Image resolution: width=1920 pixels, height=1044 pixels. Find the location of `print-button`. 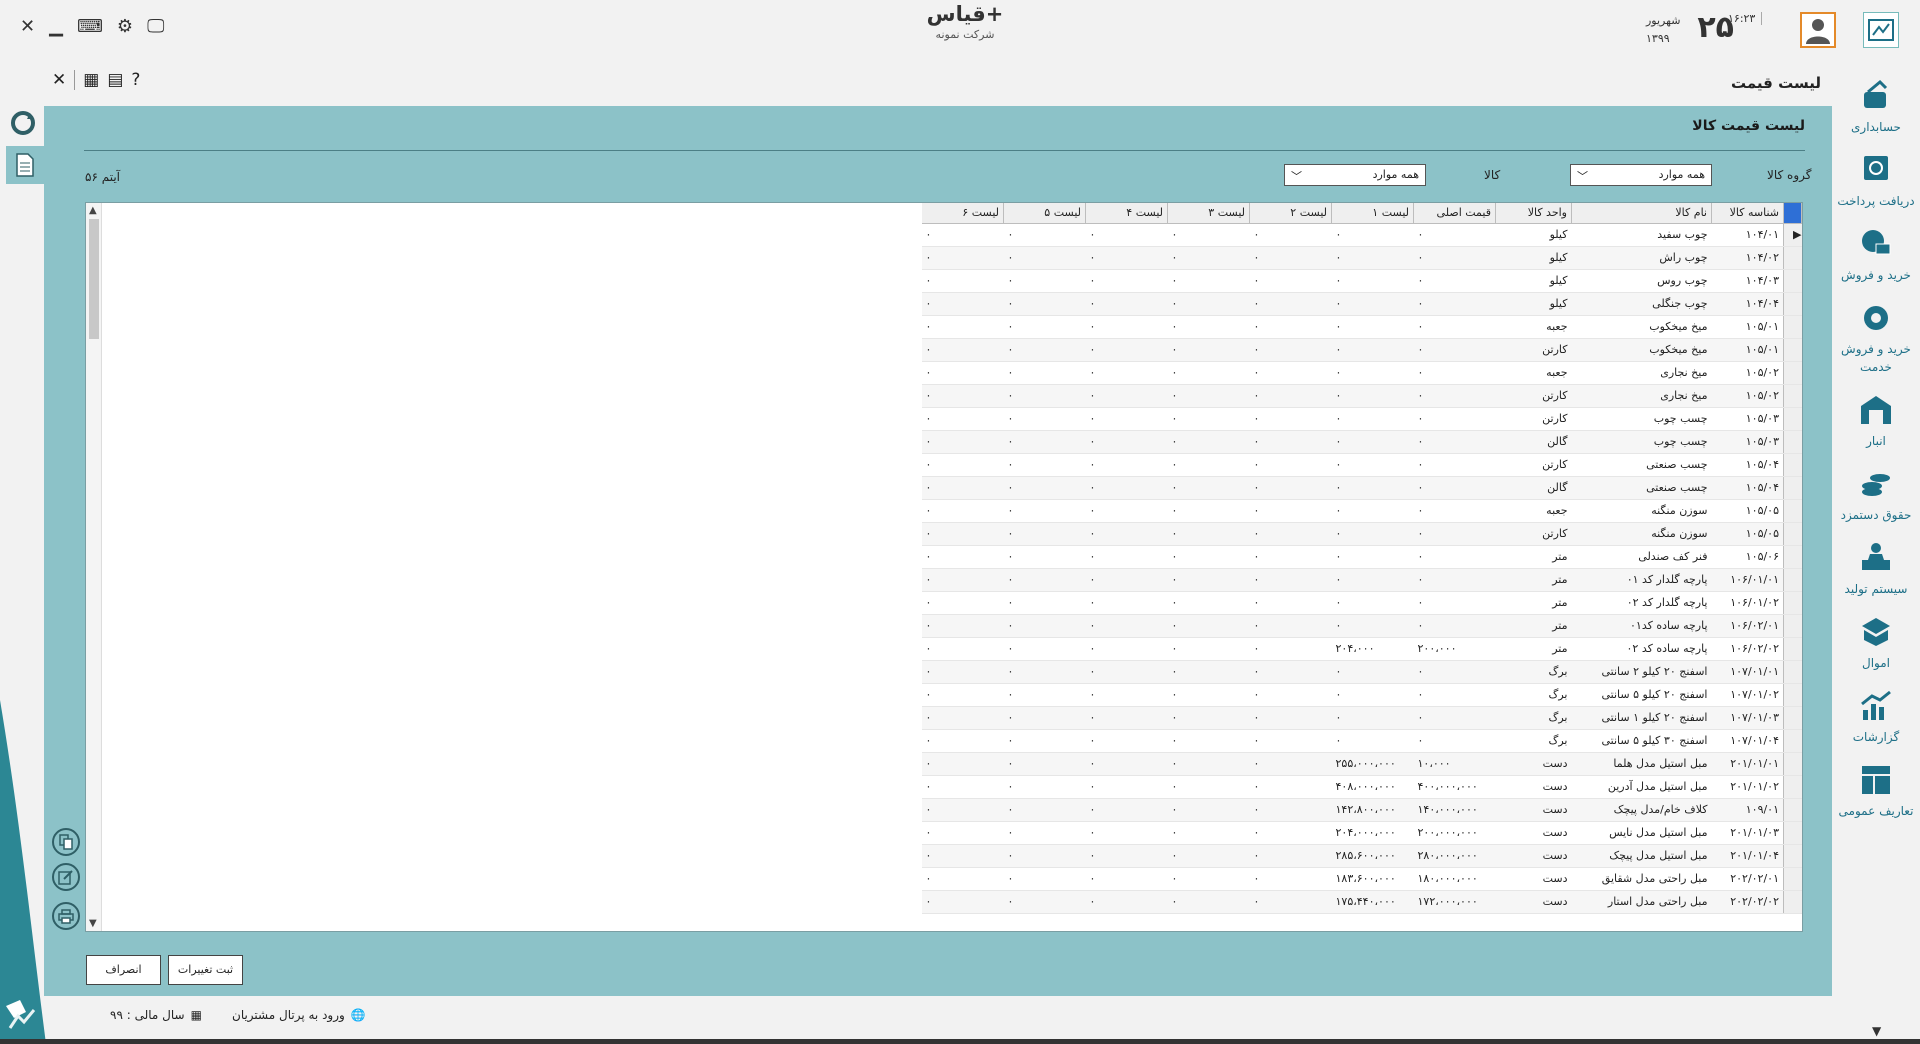

print-button is located at coordinates (66, 916).